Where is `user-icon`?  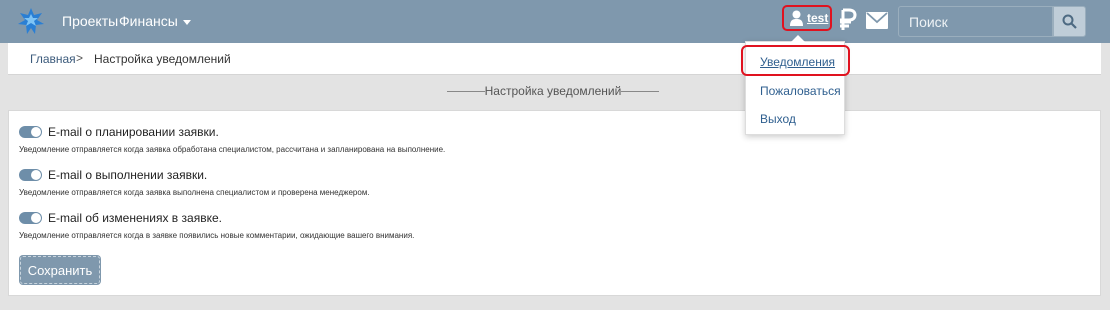 user-icon is located at coordinates (796, 18).